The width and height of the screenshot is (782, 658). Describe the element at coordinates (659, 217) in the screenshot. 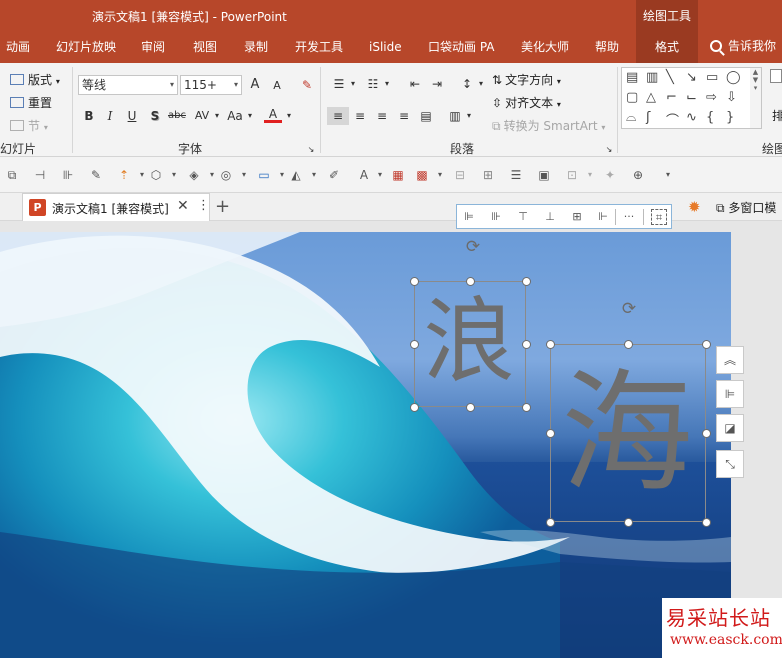

I see `select-all-icon: ⌗` at that location.